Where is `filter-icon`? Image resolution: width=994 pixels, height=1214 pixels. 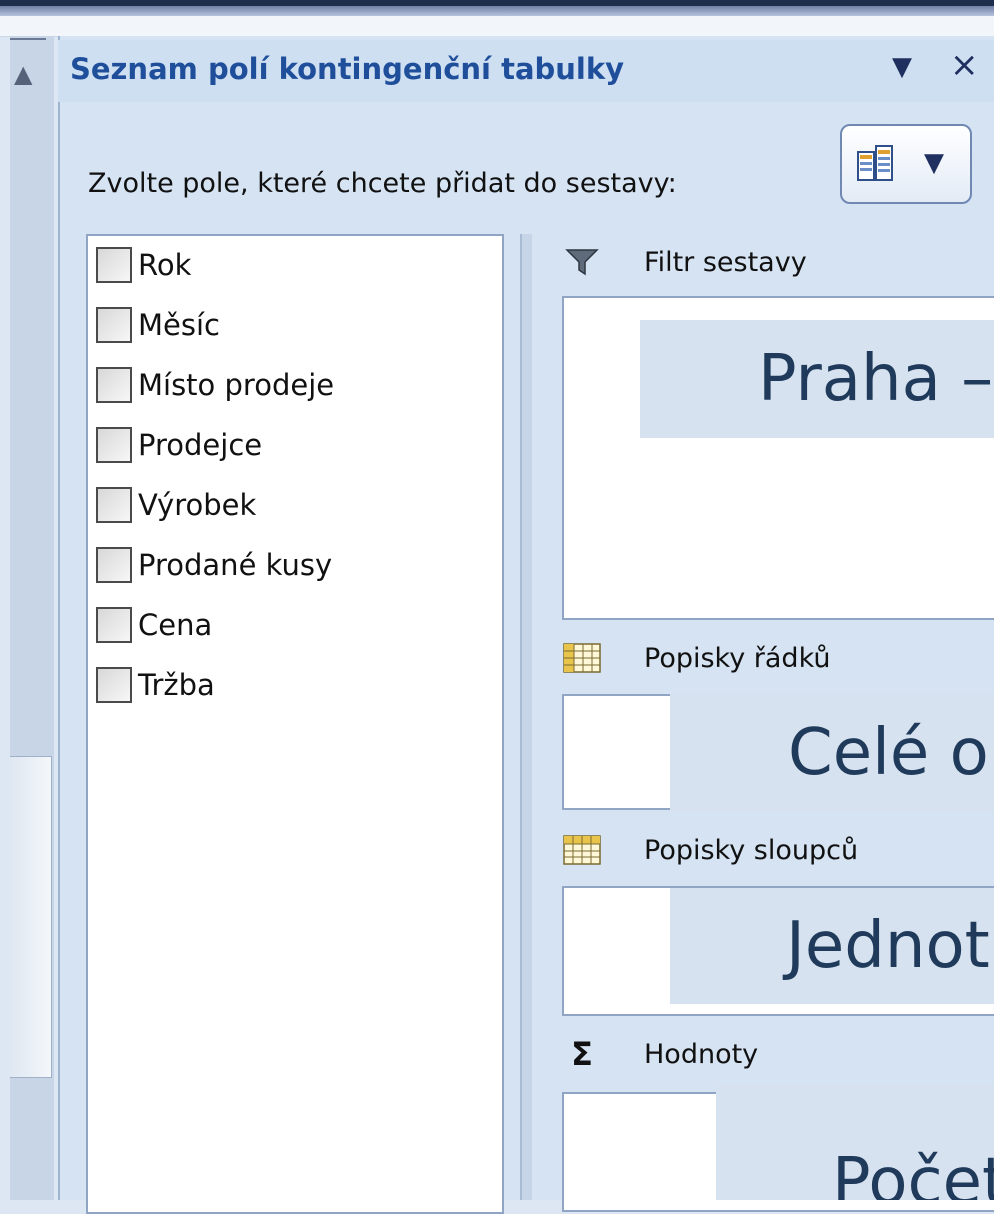
filter-icon is located at coordinates (582, 262).